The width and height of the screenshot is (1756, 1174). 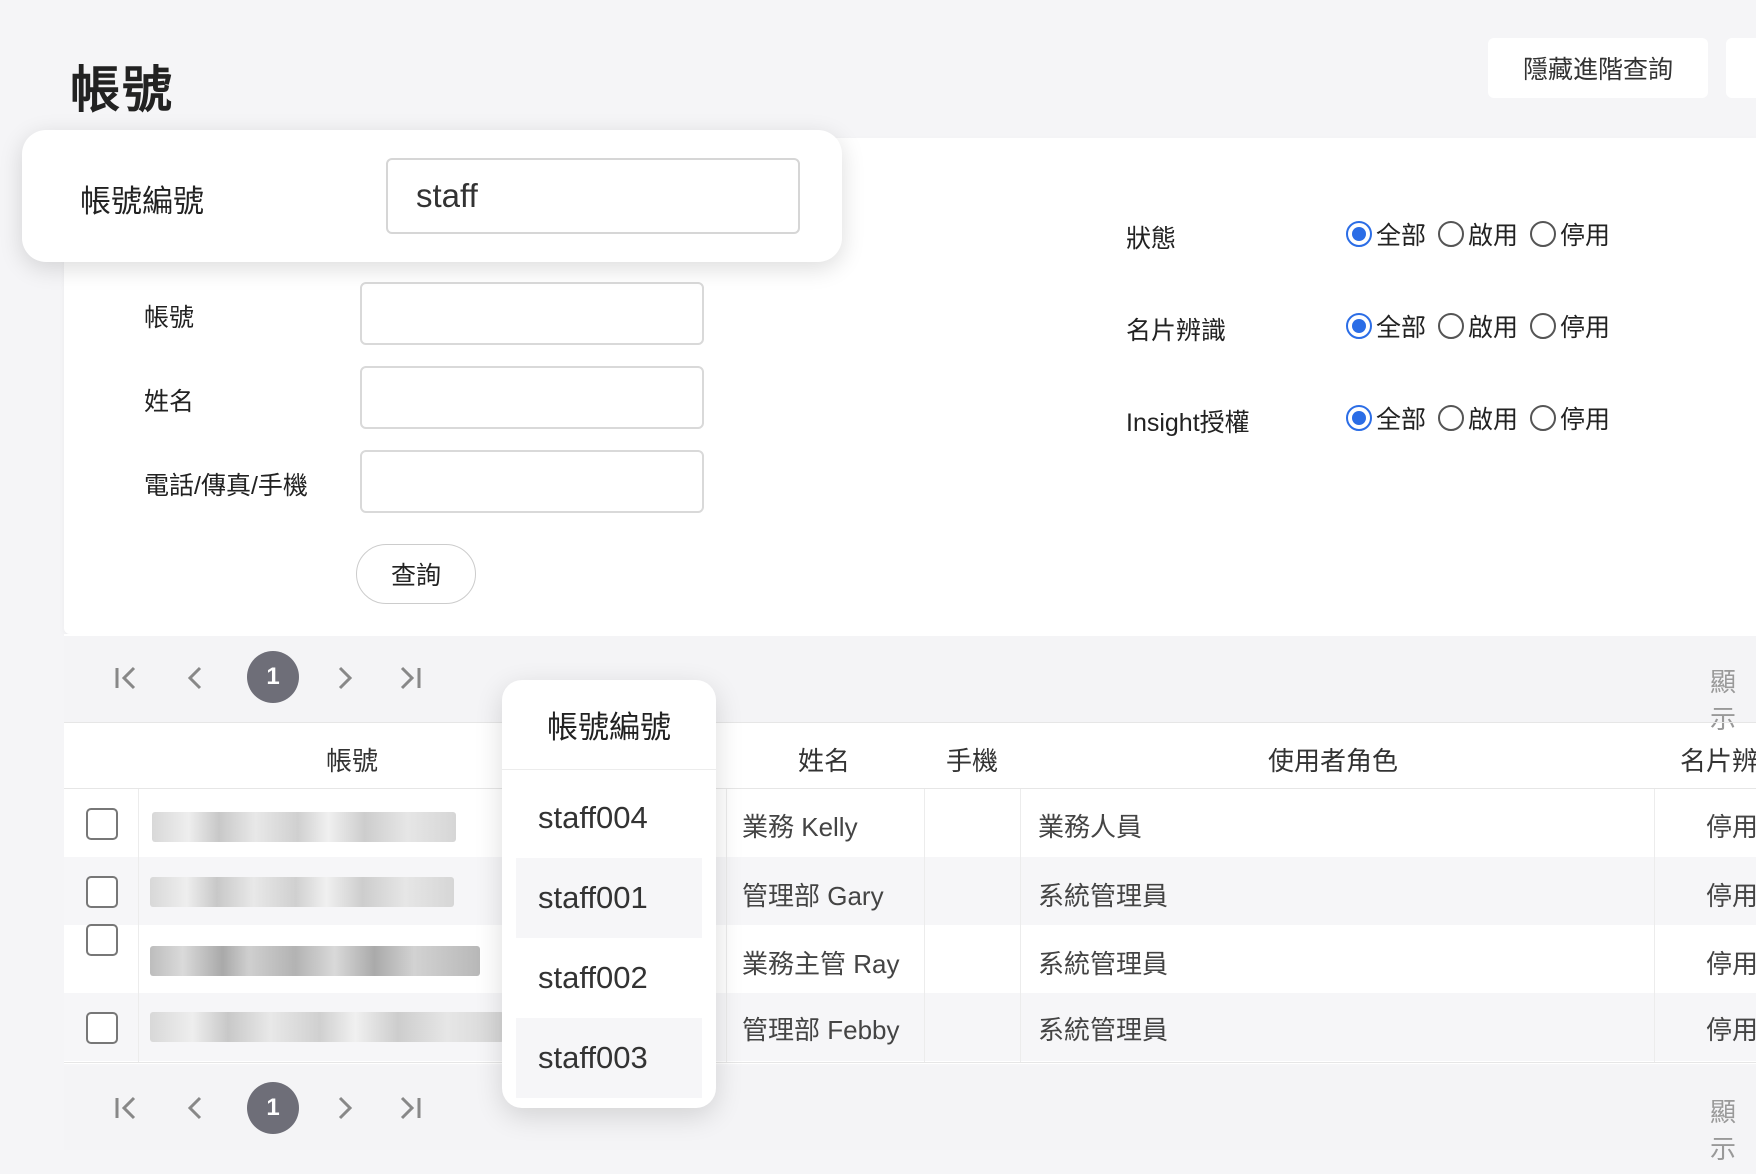 I want to click on phone-label: 電話/傳真/手機, so click(x=226, y=486).